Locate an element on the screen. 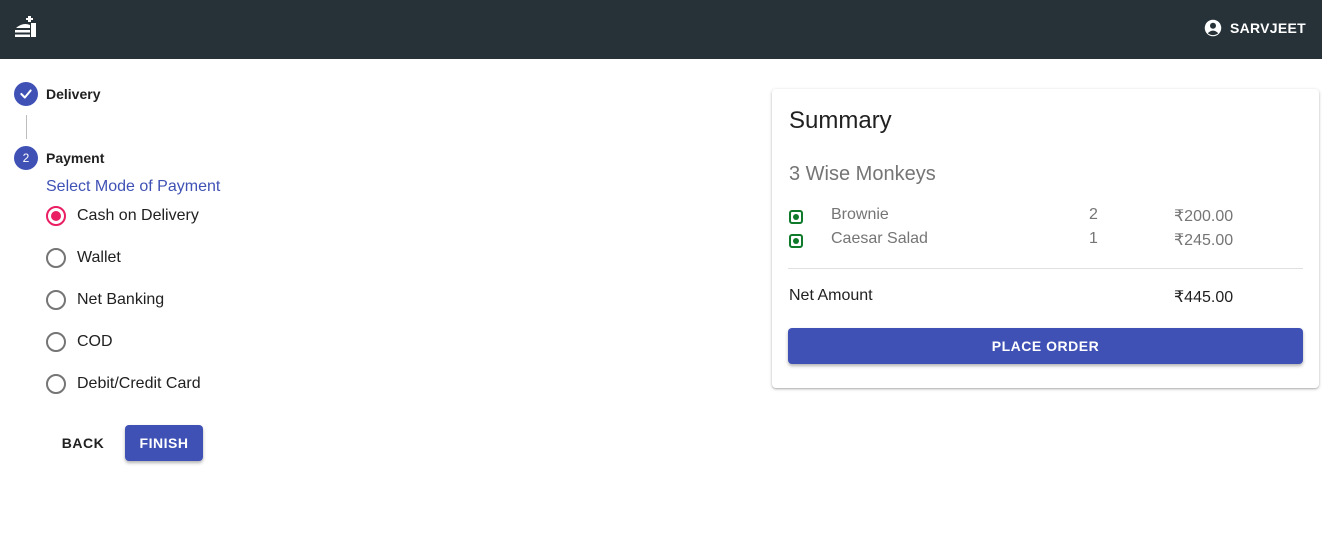 The width and height of the screenshot is (1322, 555). radio-cash-on-delivery: Cash on Delivery is located at coordinates (122, 216).